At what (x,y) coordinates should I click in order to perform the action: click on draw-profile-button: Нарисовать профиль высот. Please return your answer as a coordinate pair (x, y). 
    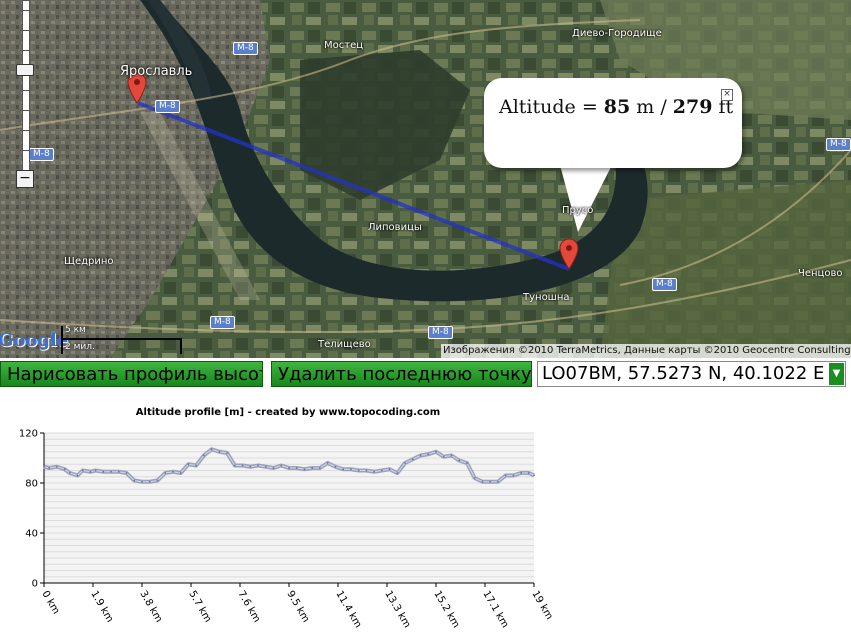
    Looking at the image, I should click on (131, 374).